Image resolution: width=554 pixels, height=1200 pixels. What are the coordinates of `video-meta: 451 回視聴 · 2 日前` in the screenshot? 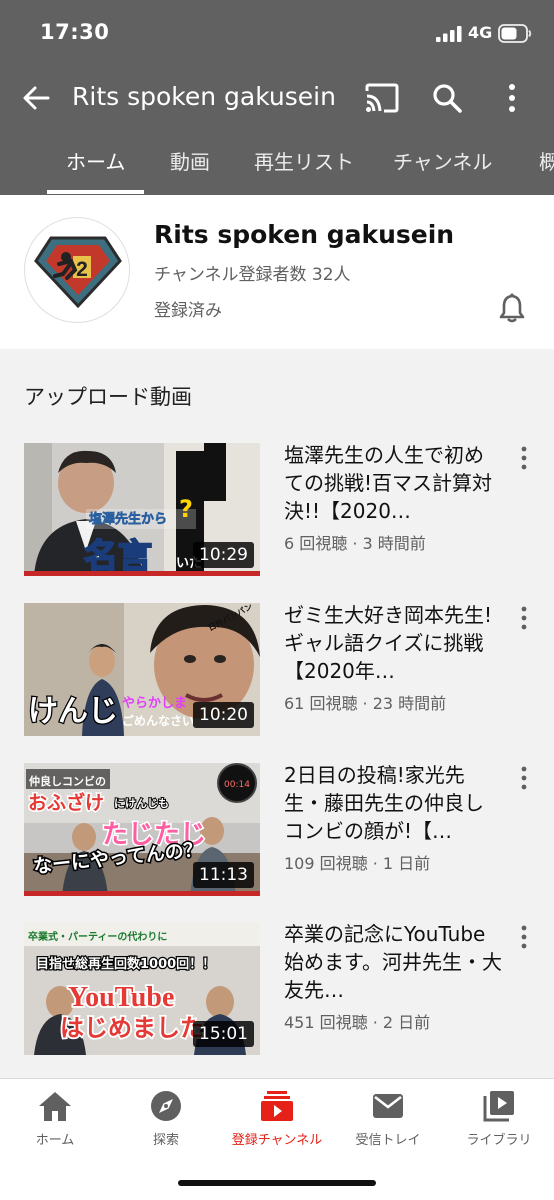 It's located at (357, 1022).